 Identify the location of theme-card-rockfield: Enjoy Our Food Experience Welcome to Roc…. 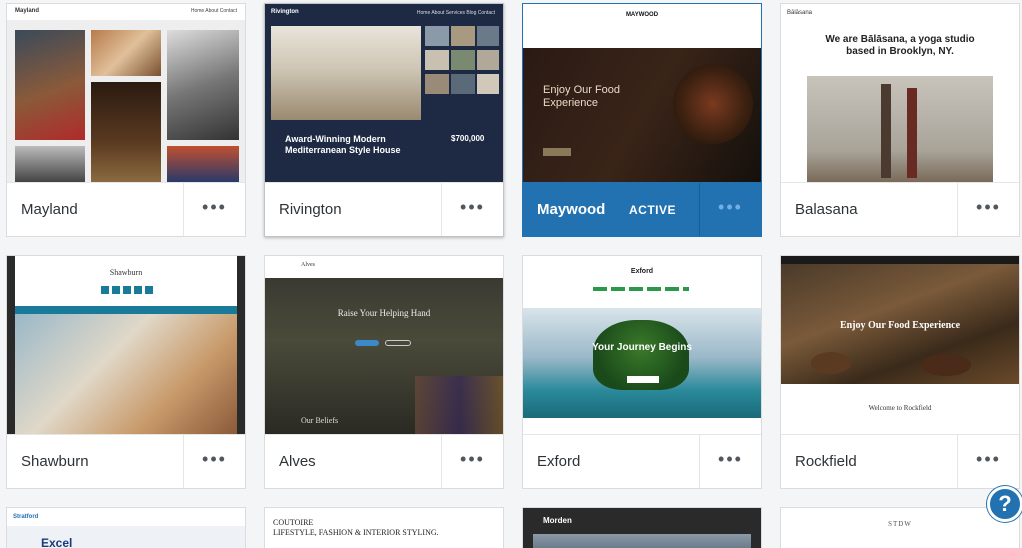
(900, 372).